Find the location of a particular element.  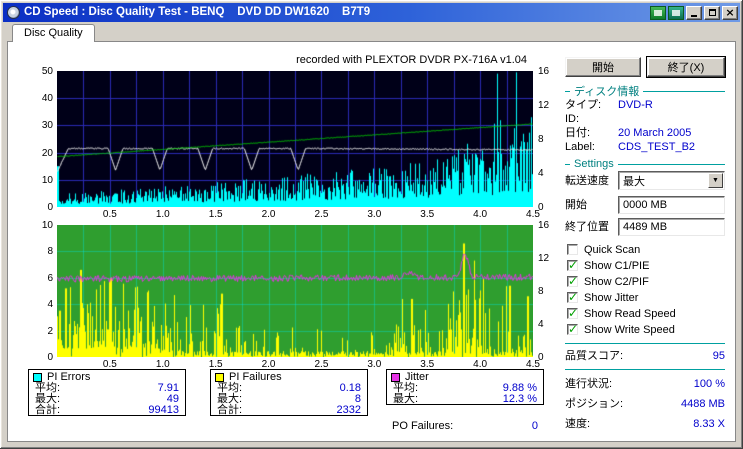

end-pos-input: 4489 MB is located at coordinates (671, 227).